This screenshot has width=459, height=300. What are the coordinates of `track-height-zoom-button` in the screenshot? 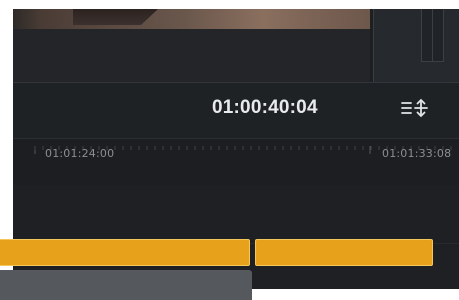 It's located at (415, 108).